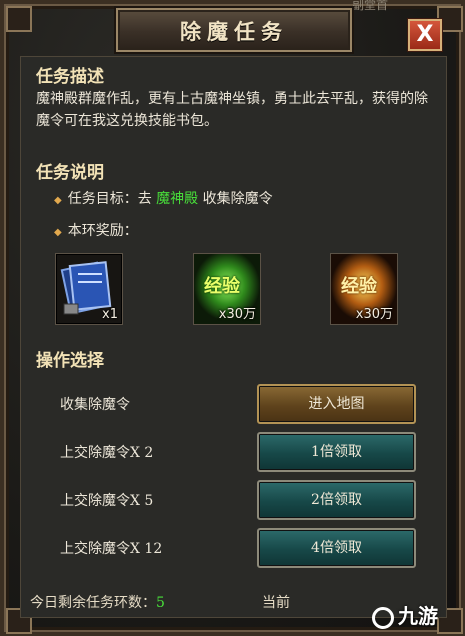 This screenshot has height=636, width=465. Describe the element at coordinates (110, 314) in the screenshot. I see `reward-quantity: x1` at that location.